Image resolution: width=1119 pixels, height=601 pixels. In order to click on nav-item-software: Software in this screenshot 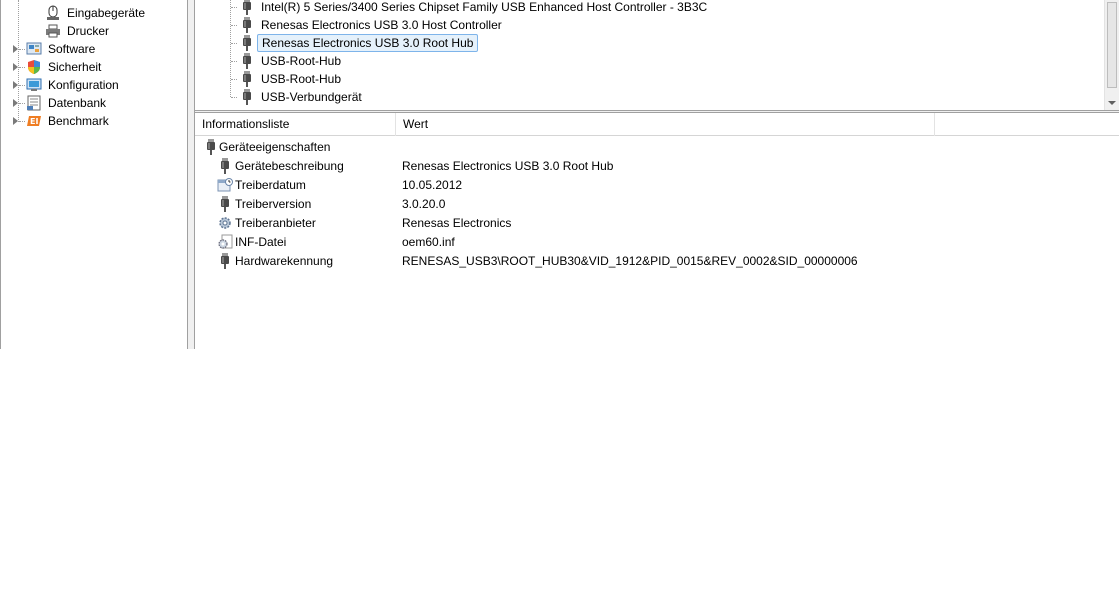, I will do `click(99, 49)`.